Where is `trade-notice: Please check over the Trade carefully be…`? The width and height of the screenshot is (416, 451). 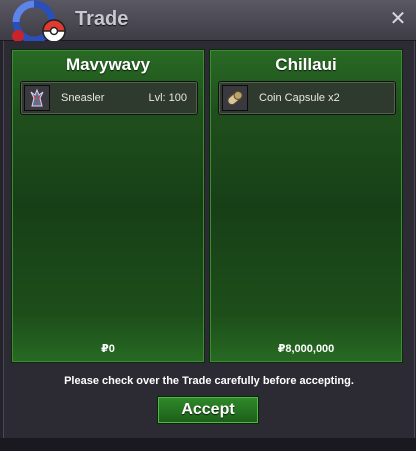 trade-notice: Please check over the Trade carefully be… is located at coordinates (209, 381).